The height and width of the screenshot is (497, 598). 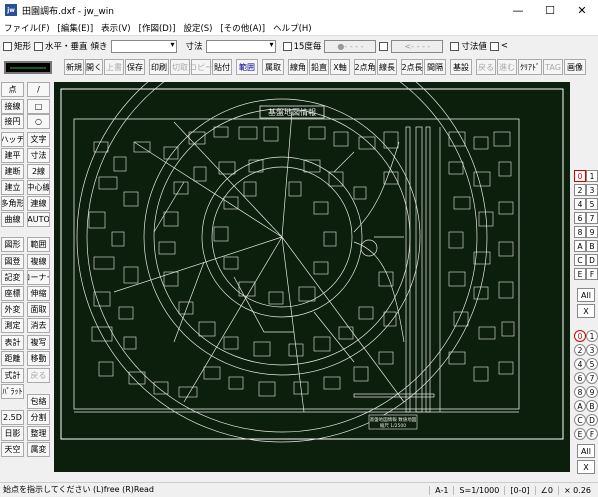 What do you see at coordinates (580, 392) in the screenshot?
I see `group-button-8: 8` at bounding box center [580, 392].